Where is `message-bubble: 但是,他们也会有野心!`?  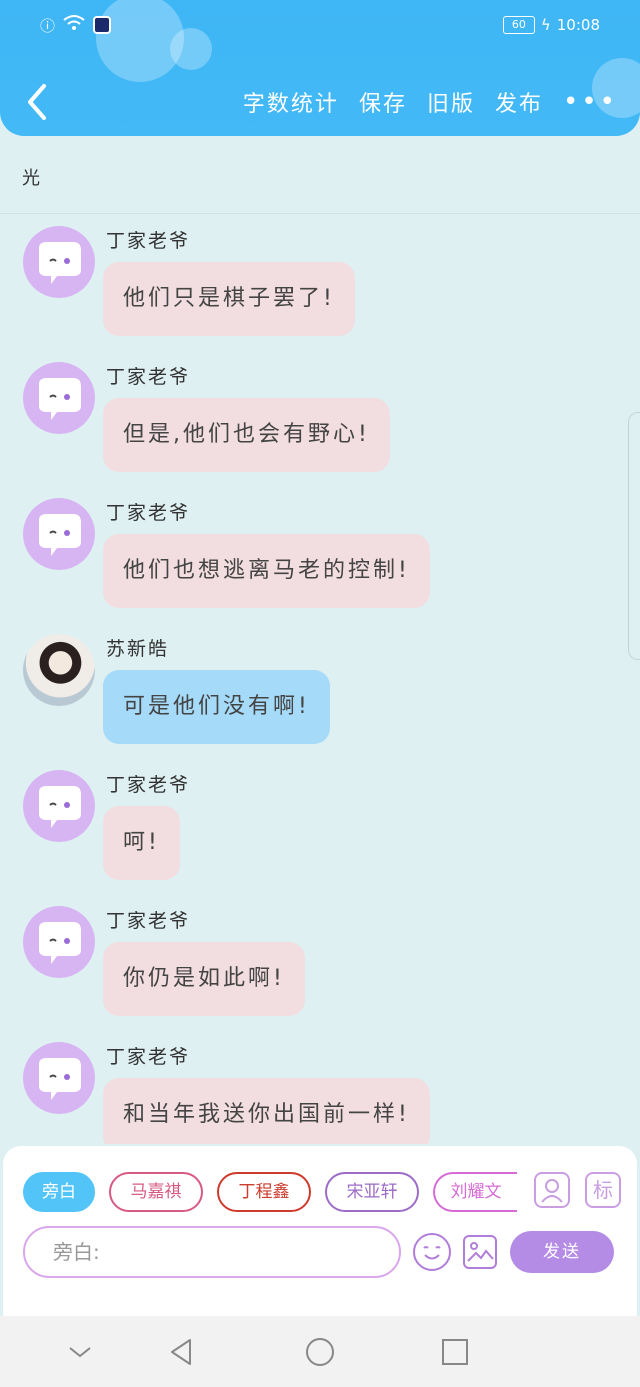 message-bubble: 但是,他们也会有野心! is located at coordinates (246, 435).